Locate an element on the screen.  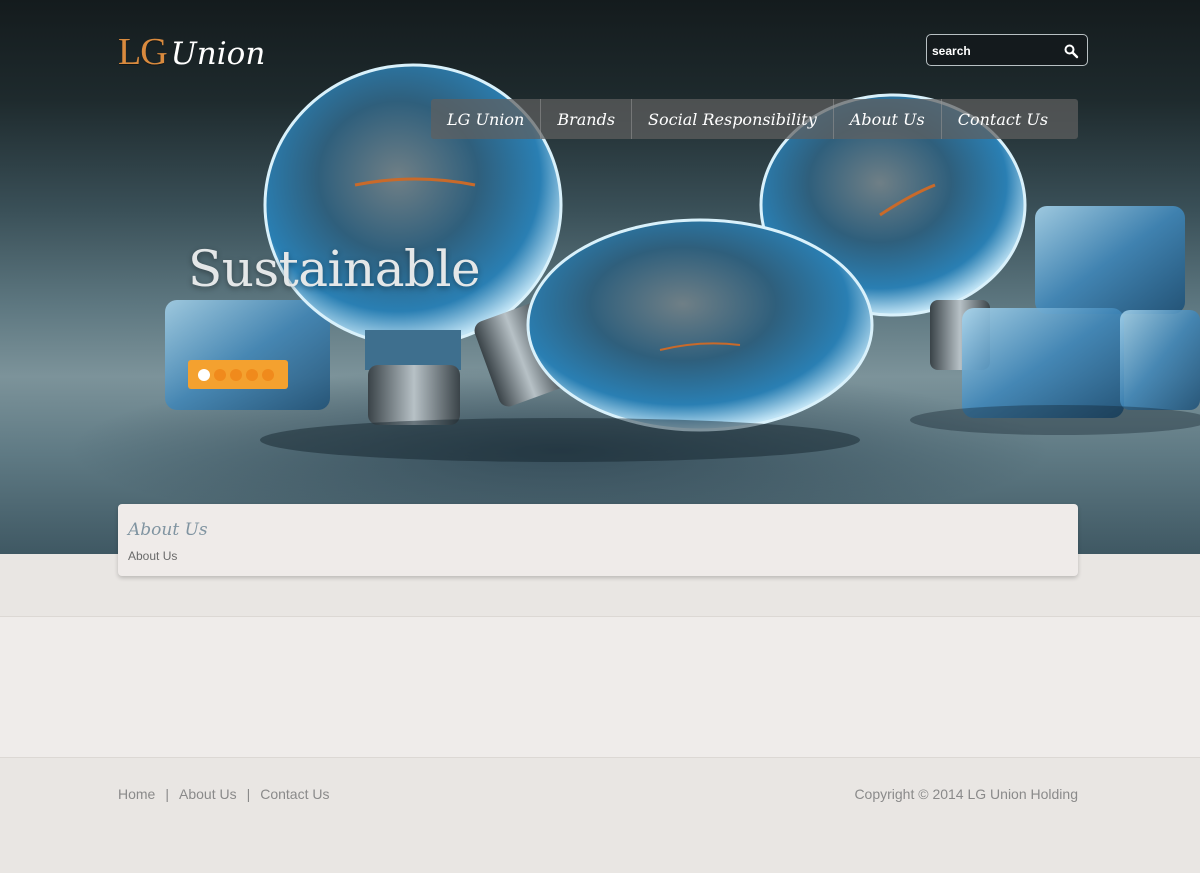
footer-link-about-us: About Us is located at coordinates (208, 794).